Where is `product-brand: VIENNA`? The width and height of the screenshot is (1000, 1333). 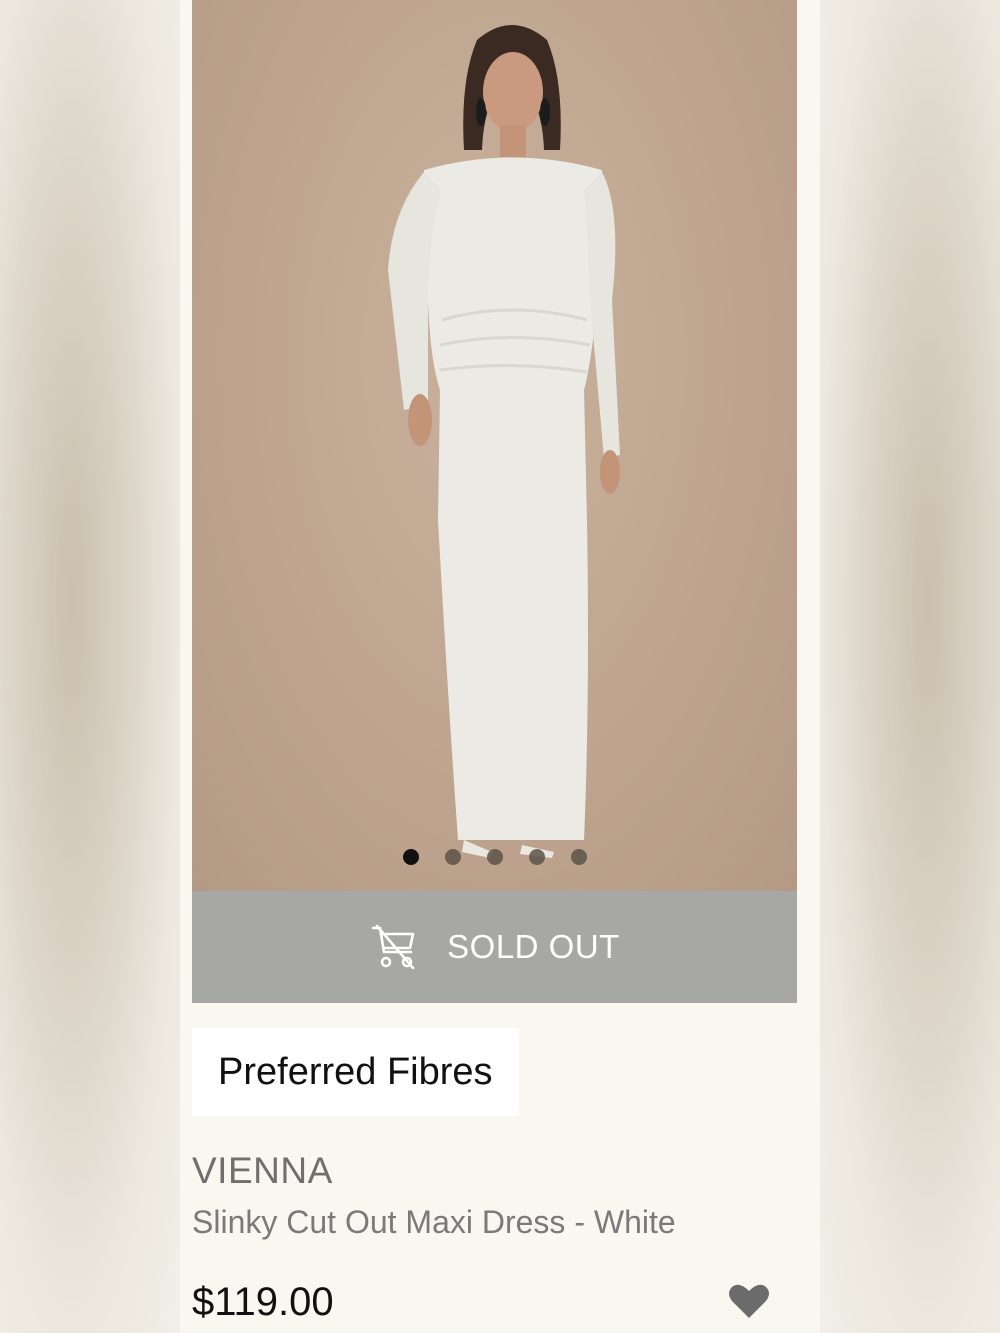
product-brand: VIENNA is located at coordinates (262, 1170).